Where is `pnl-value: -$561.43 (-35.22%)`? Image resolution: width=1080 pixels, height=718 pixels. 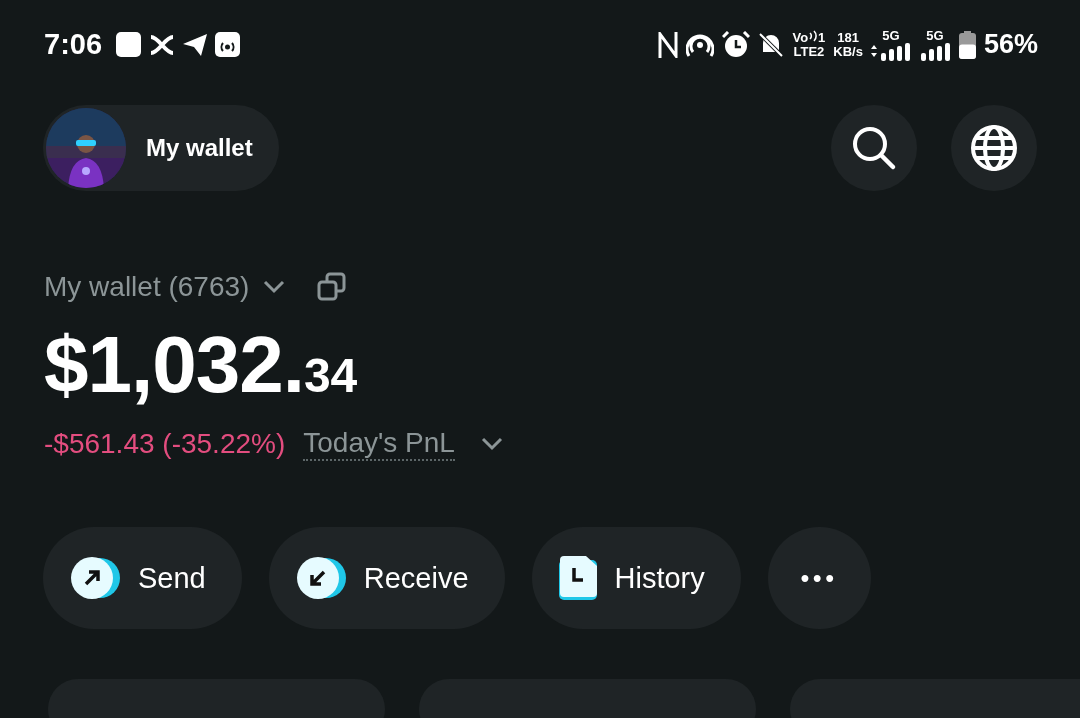
pnl-value: -$561.43 (-35.22%) is located at coordinates (165, 444).